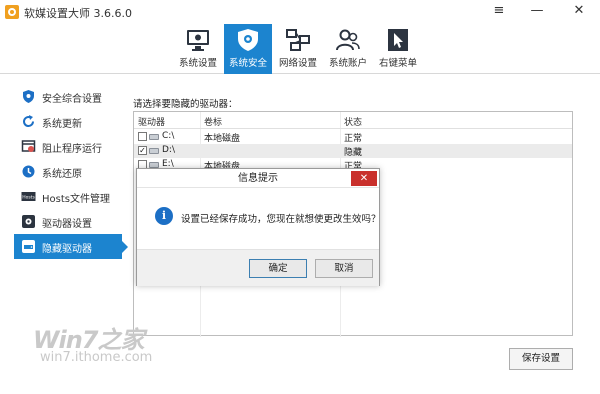 This screenshot has width=600, height=394. Describe the element at coordinates (28, 246) in the screenshot. I see `hide-drive-icon` at that location.